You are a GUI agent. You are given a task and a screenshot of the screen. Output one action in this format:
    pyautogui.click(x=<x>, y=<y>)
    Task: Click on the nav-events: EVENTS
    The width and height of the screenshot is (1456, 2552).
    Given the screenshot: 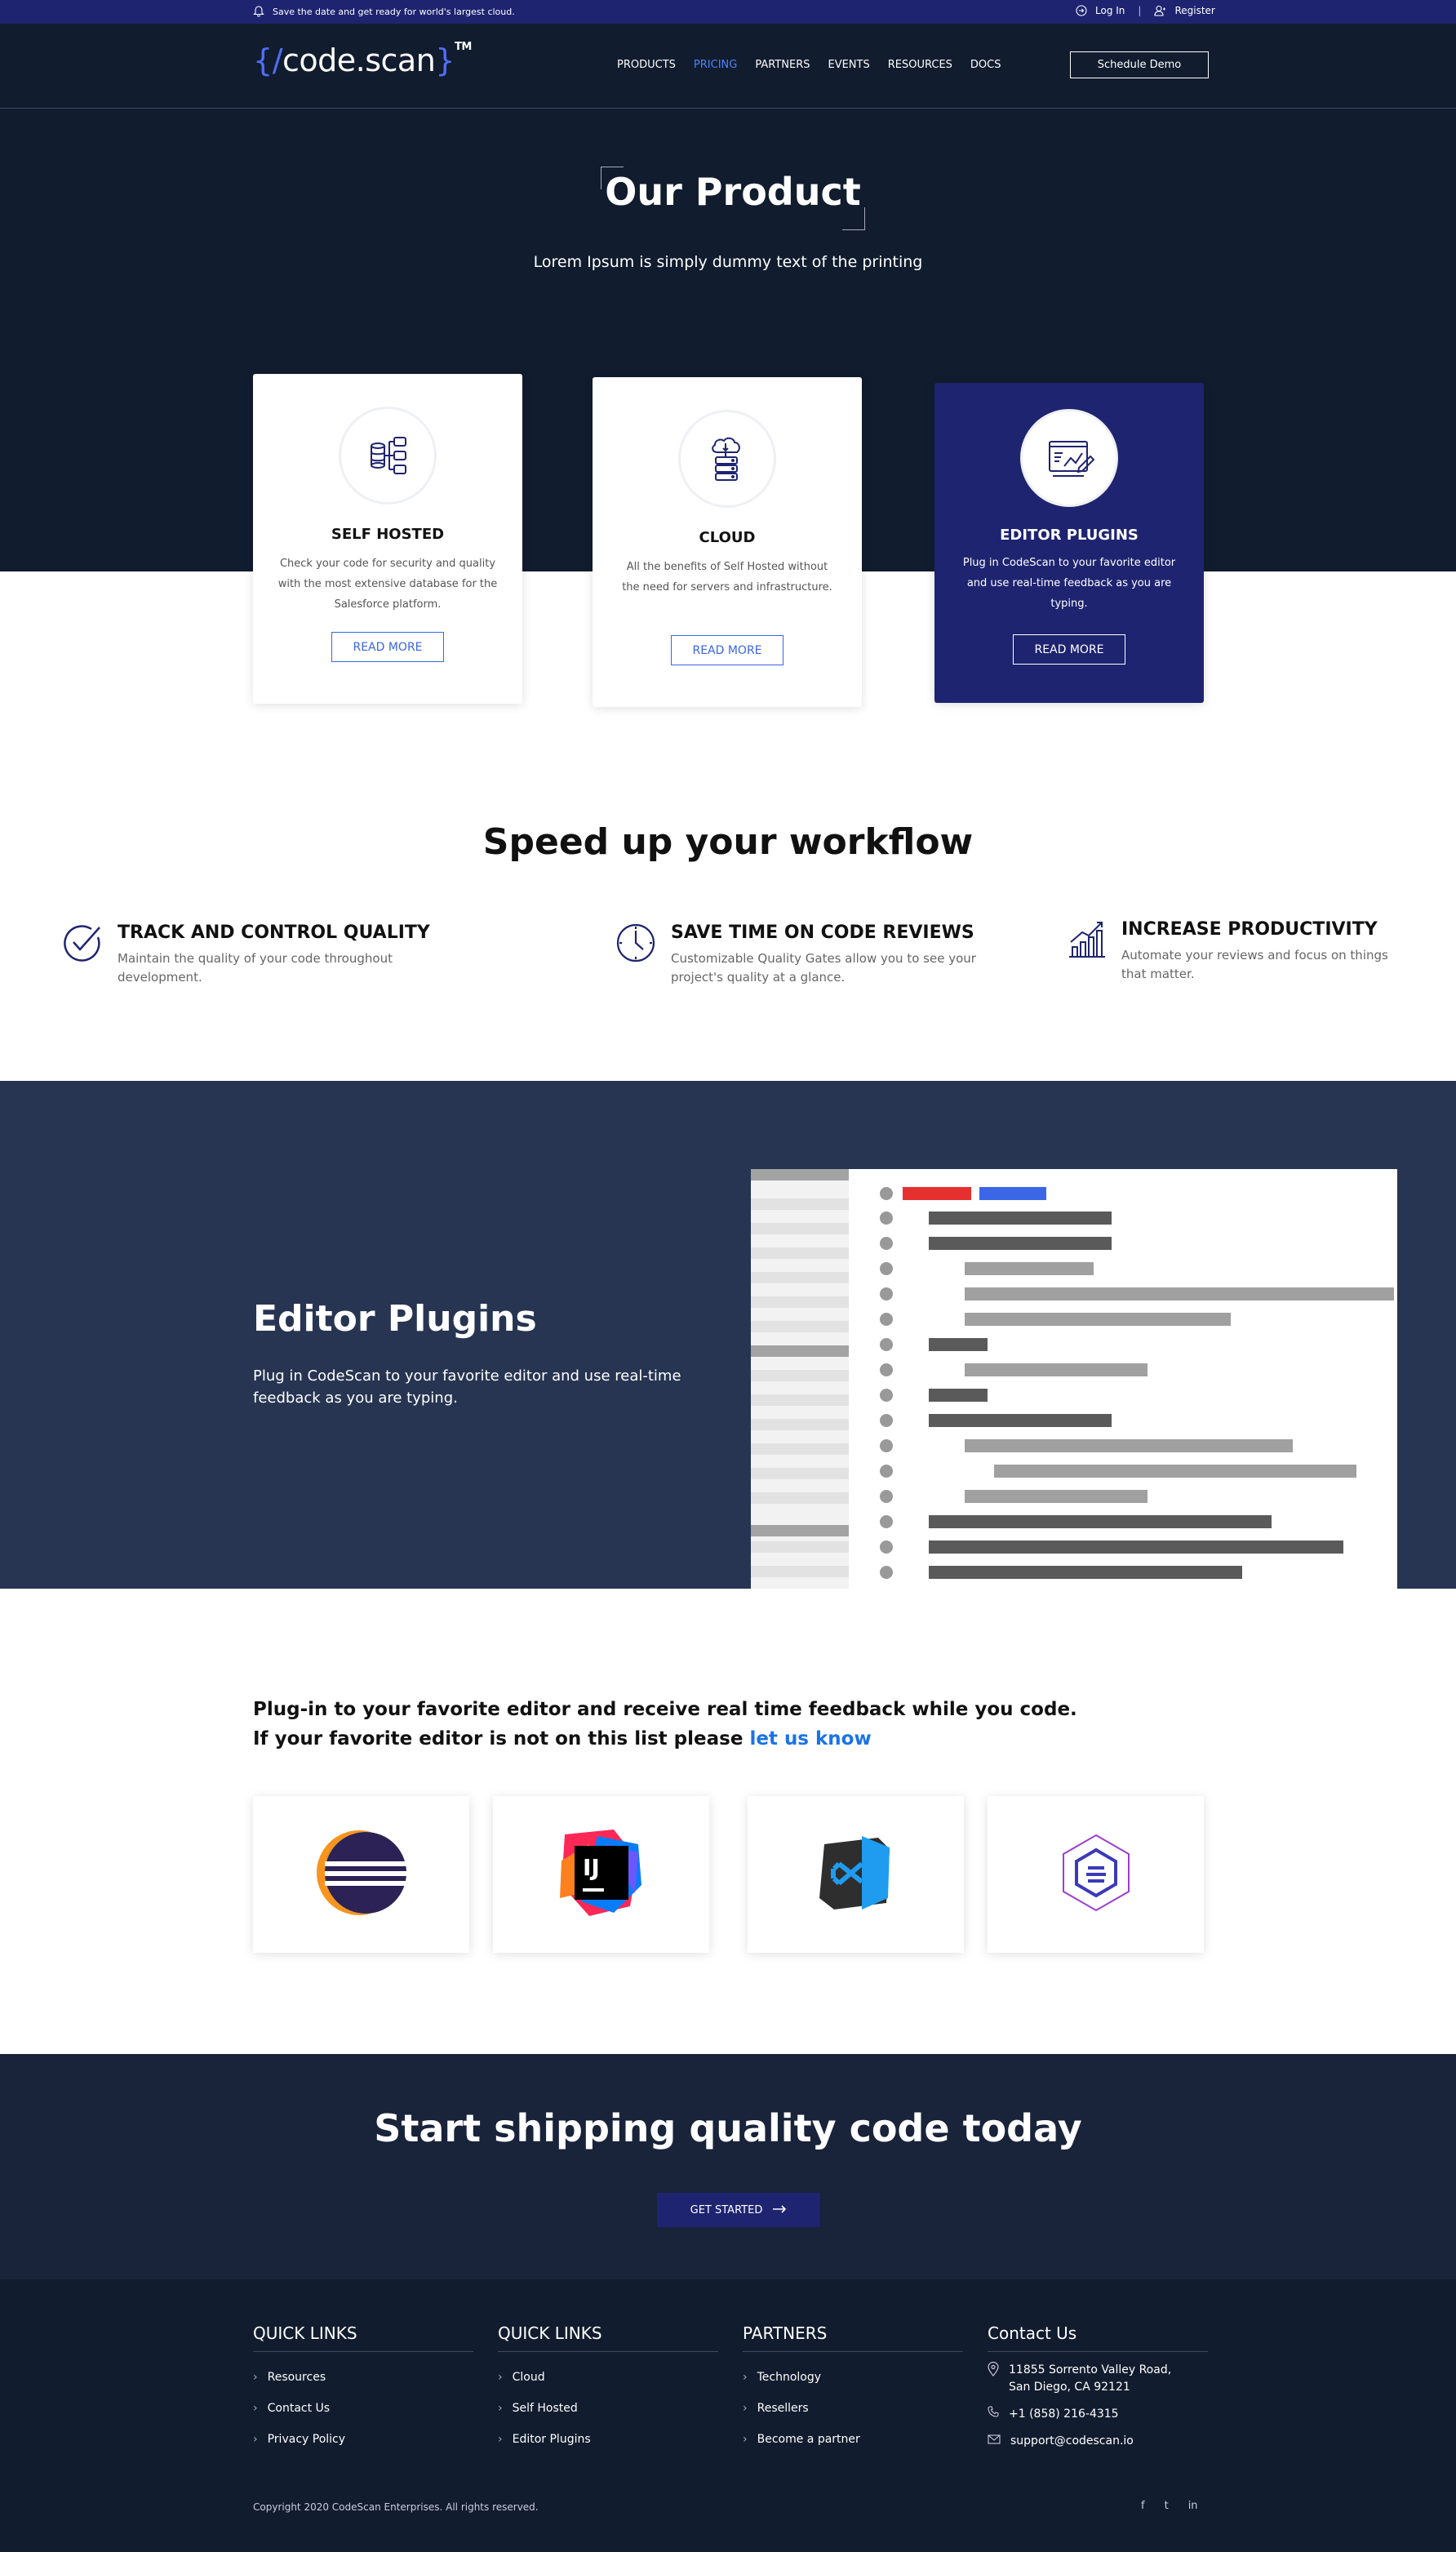 What is the action you would take?
    pyautogui.click(x=855, y=65)
    